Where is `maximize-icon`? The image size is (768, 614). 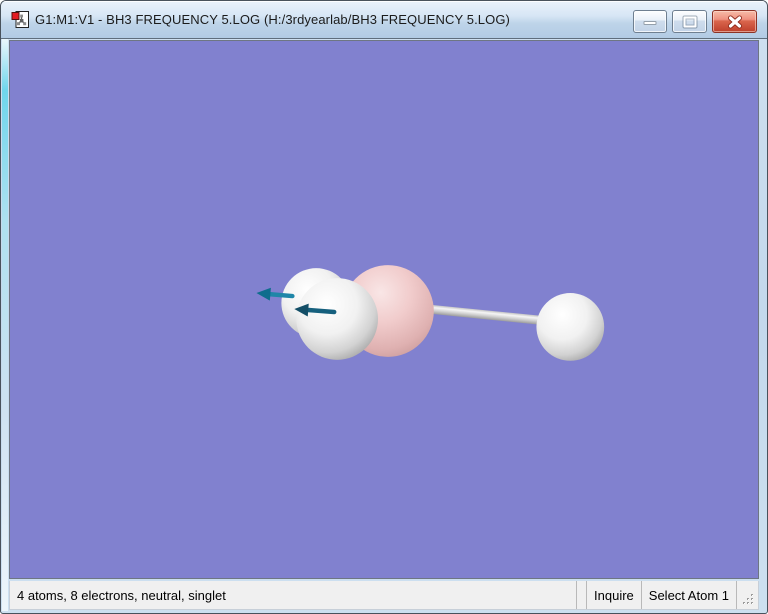
maximize-icon is located at coordinates (689, 21).